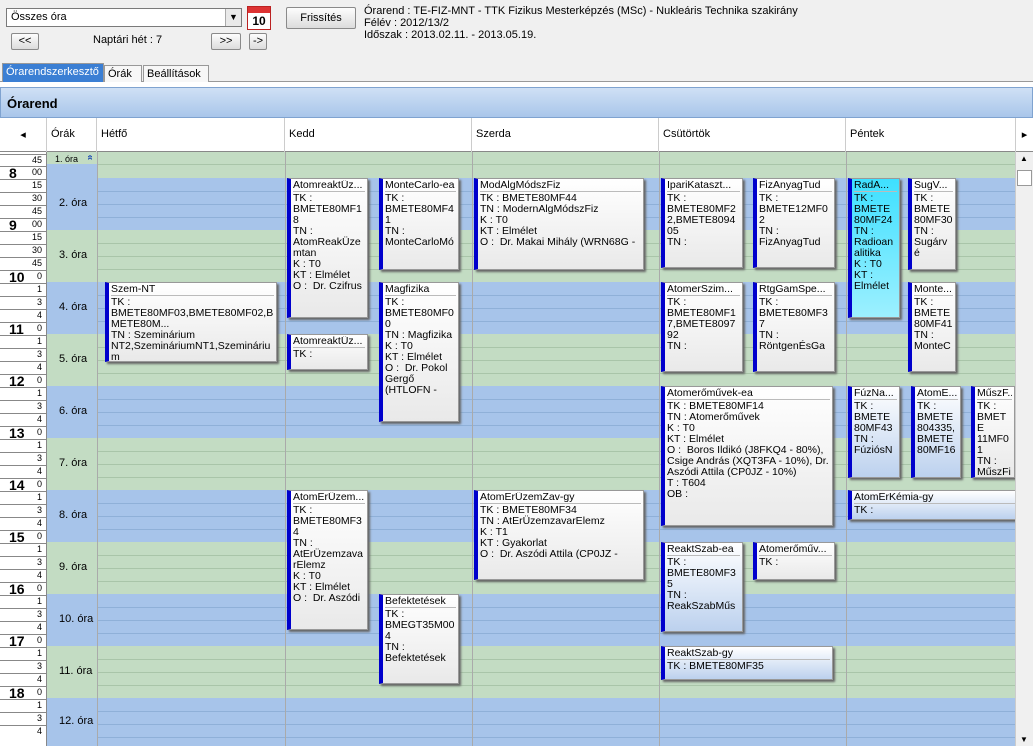  Describe the element at coordinates (226, 41) in the screenshot. I see `next-week-button: >>` at that location.